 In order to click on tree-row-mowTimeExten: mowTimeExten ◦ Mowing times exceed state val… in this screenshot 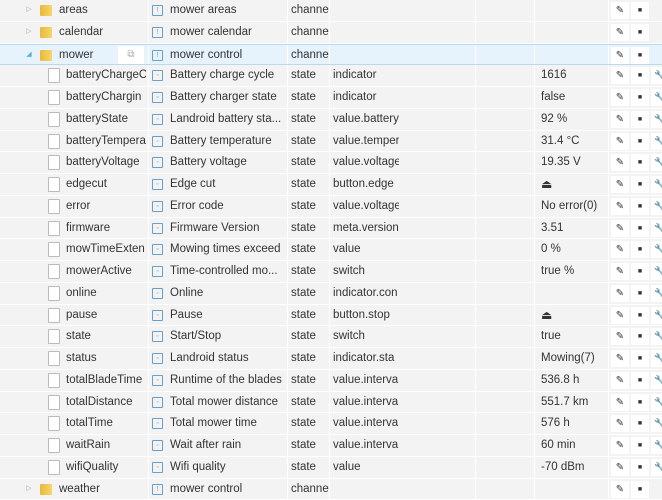, I will do `click(331, 250)`.